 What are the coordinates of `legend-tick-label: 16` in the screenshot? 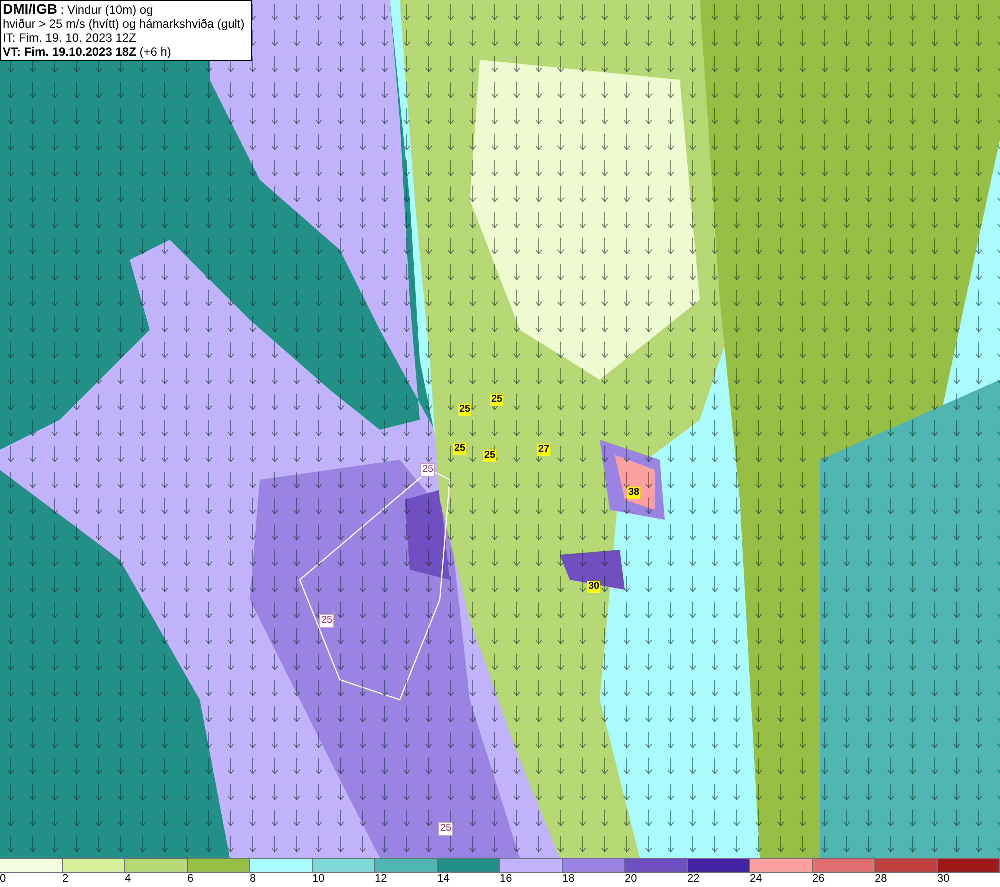 It's located at (506, 879).